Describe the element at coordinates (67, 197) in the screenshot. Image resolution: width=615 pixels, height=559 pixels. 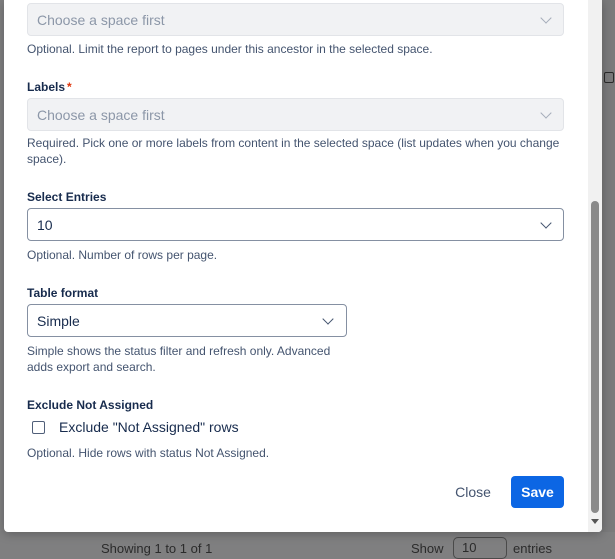
I see `select-entries-label: Select Entries` at that location.